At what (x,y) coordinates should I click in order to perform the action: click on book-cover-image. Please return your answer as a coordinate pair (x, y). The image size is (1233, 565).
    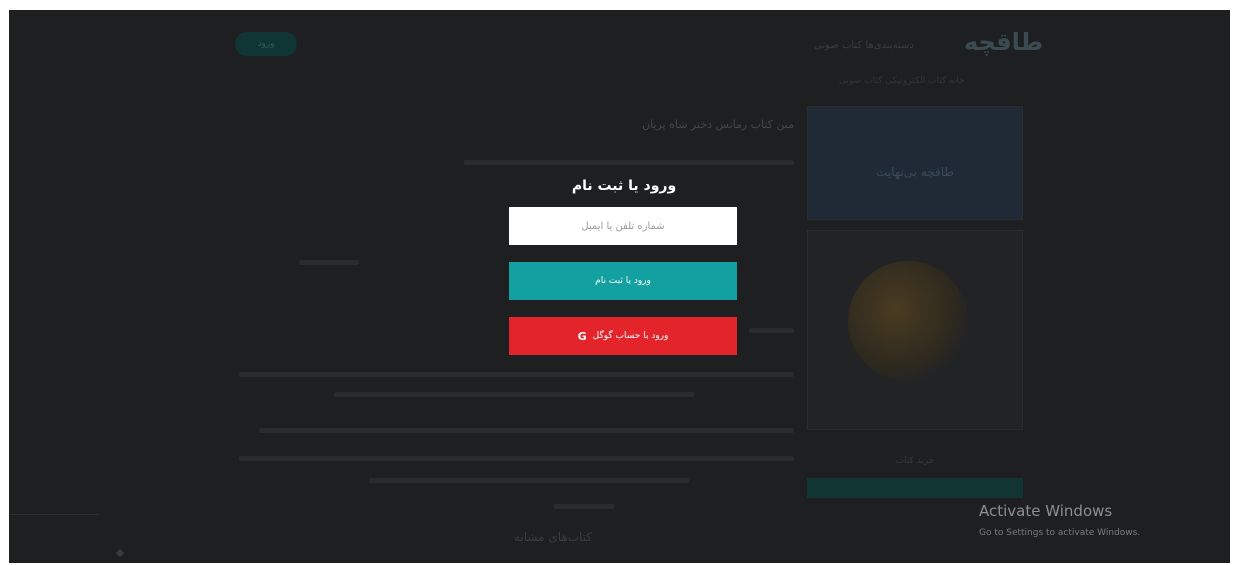
    Looking at the image, I should click on (908, 321).